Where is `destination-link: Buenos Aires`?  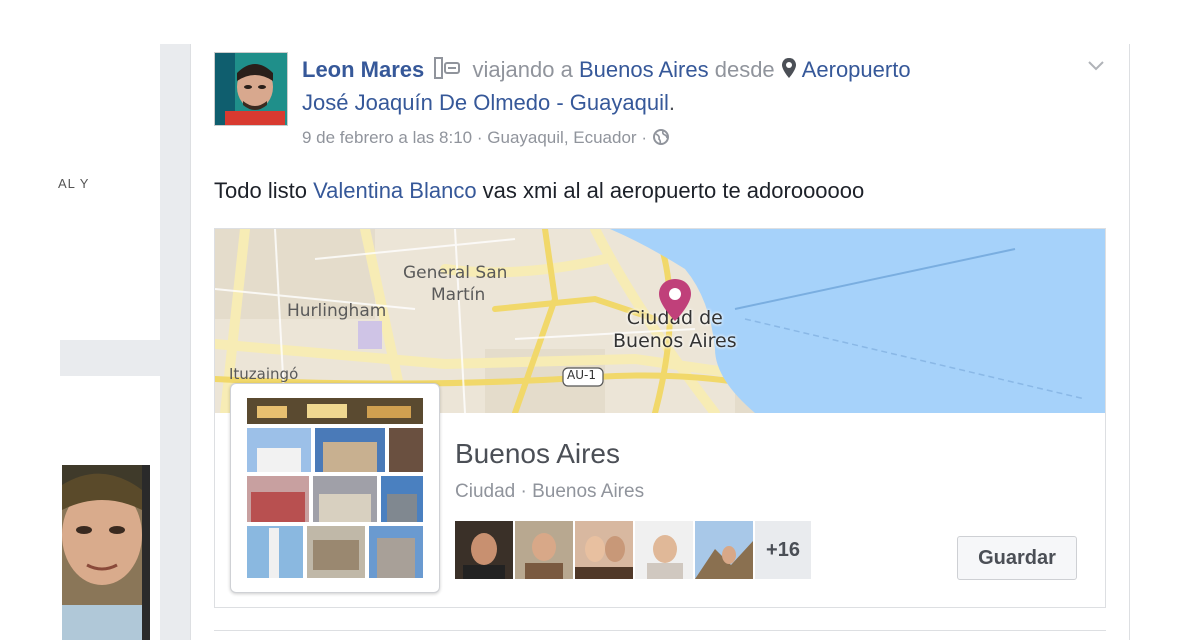
destination-link: Buenos Aires is located at coordinates (644, 69).